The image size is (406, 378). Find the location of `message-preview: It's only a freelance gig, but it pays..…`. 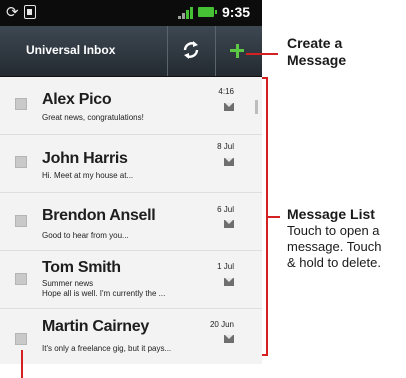

message-preview: It's only a freelance gig, but it pays..… is located at coordinates (107, 348).